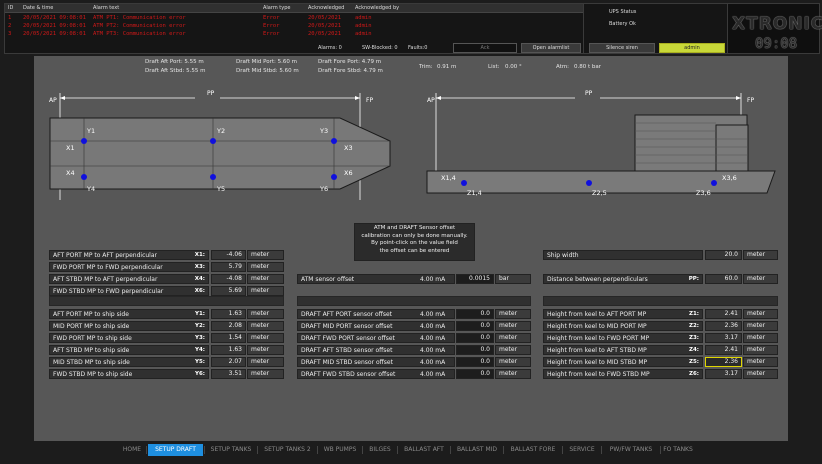  What do you see at coordinates (129, 362) in the screenshot?
I see `param-row: MID STBD MP to ship side Y5:` at bounding box center [129, 362].